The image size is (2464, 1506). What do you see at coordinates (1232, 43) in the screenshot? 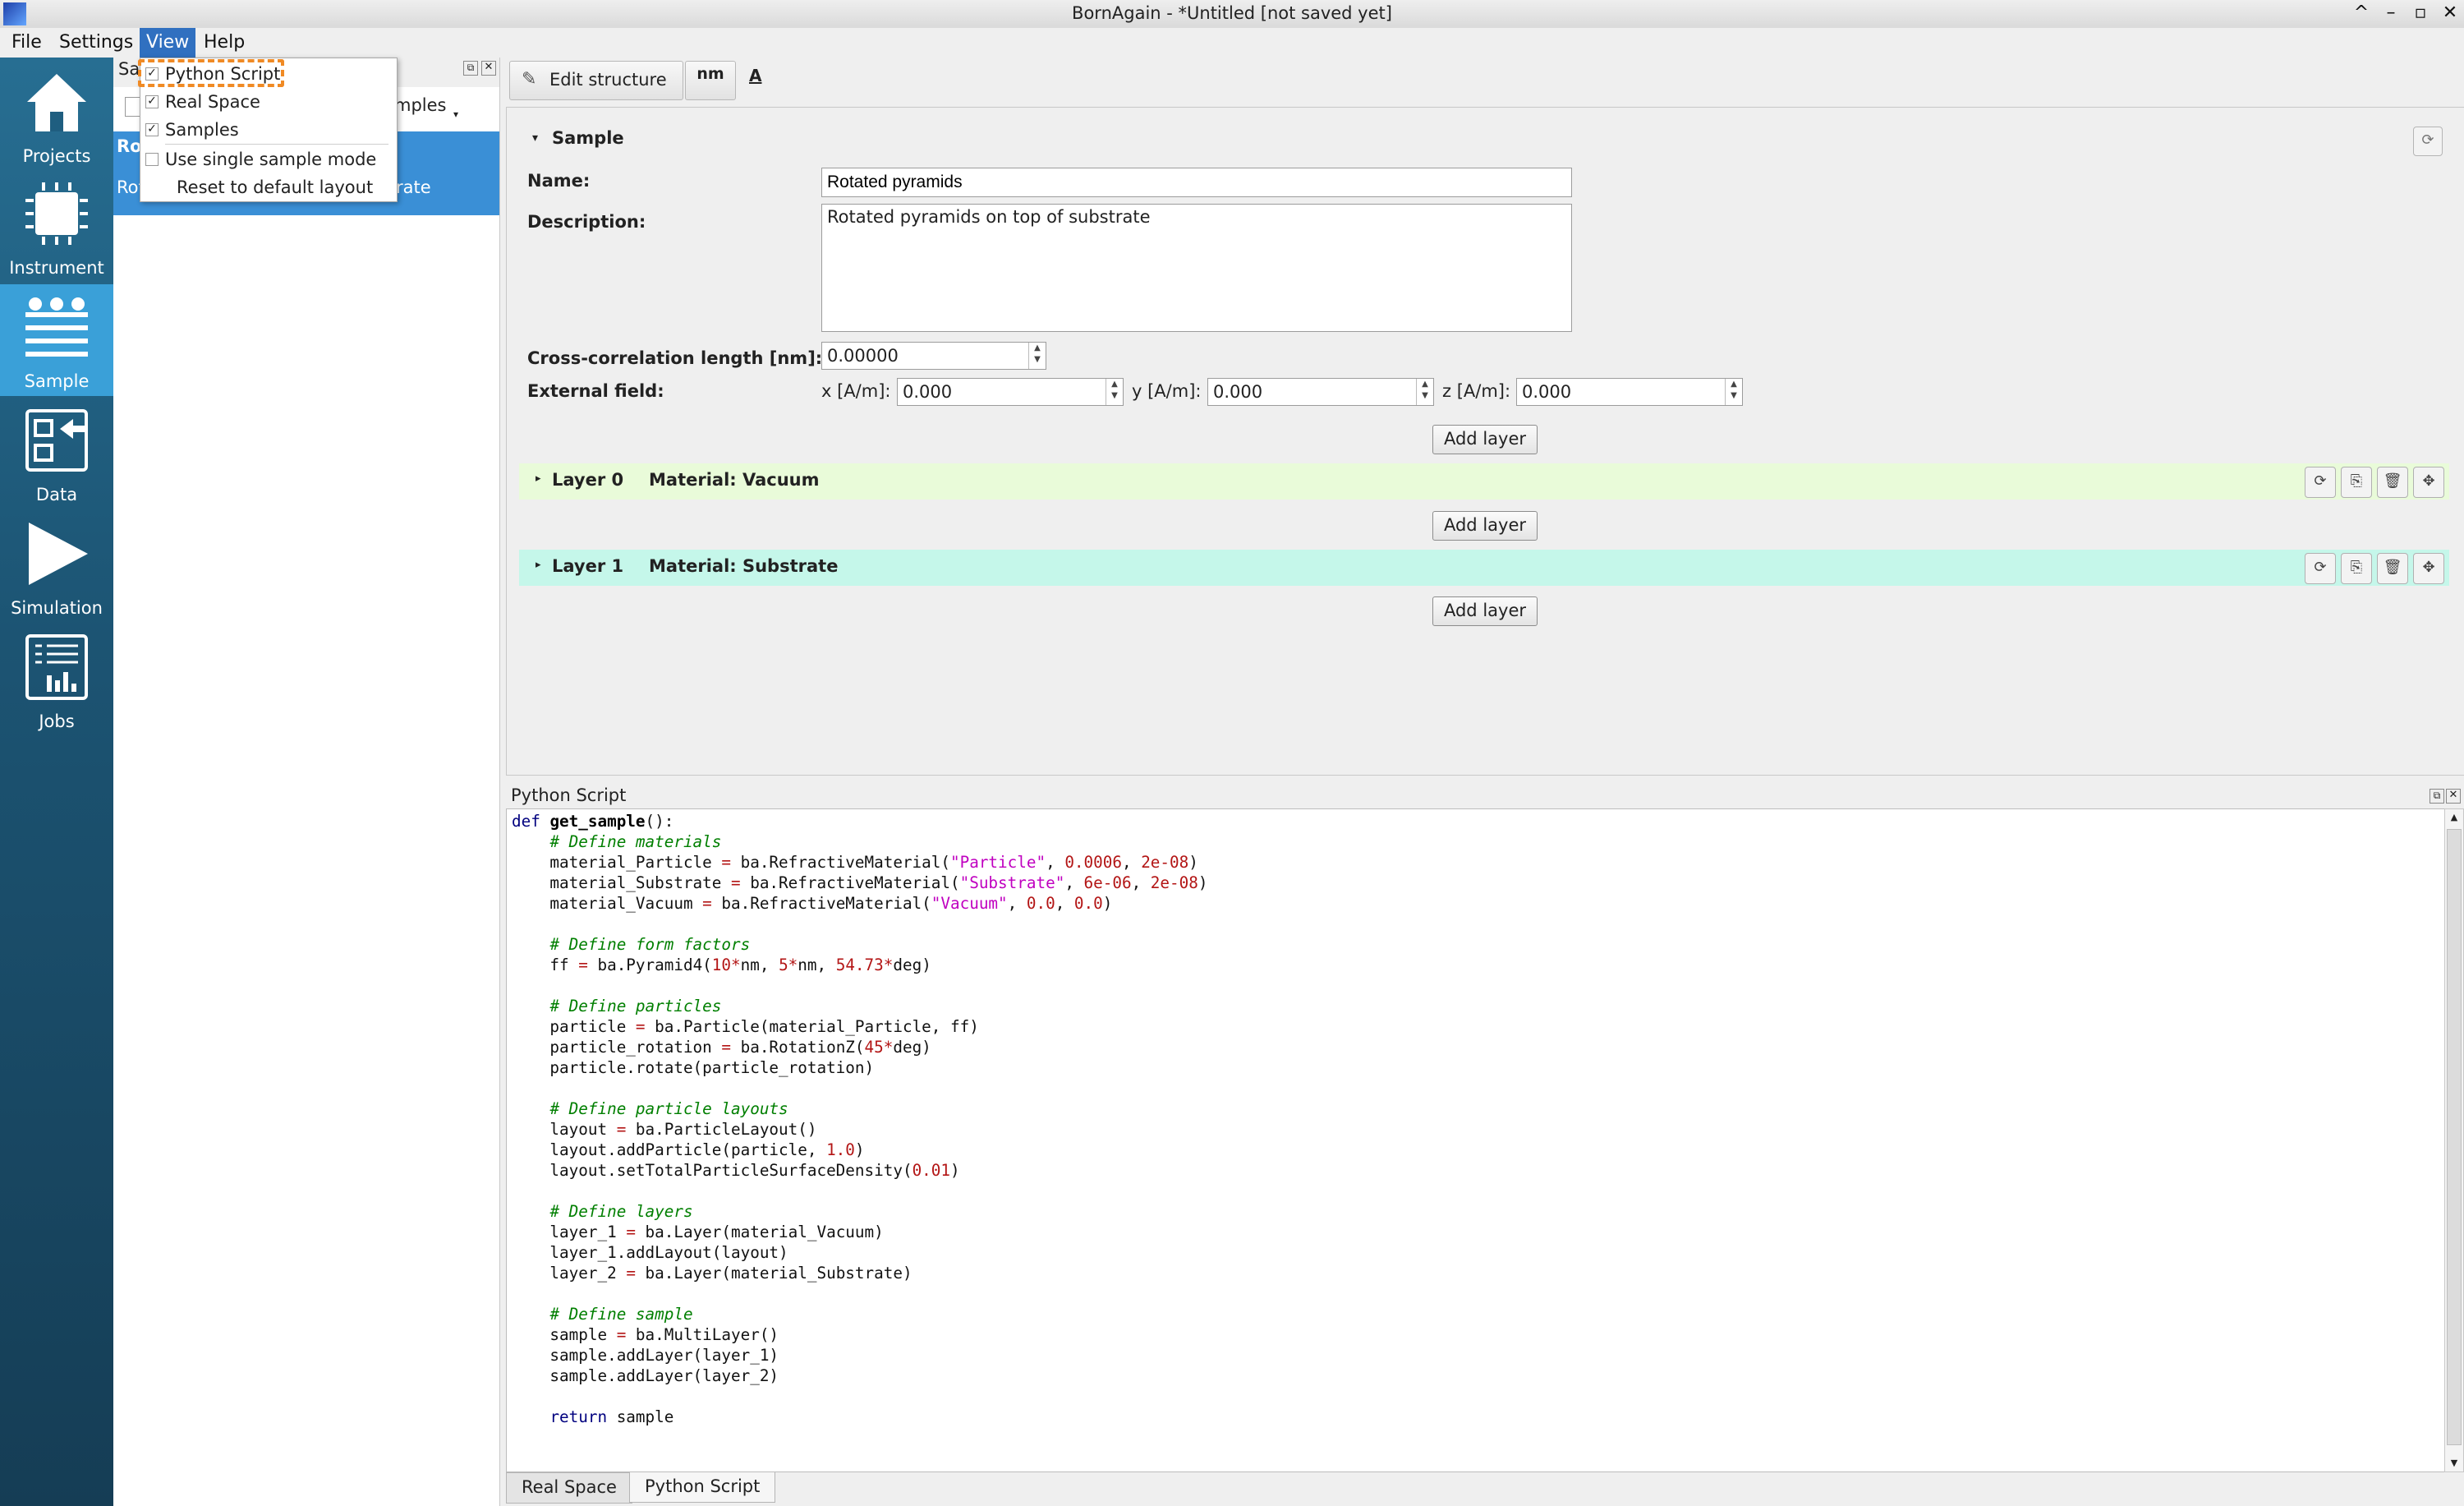
I see `menu-bar` at bounding box center [1232, 43].